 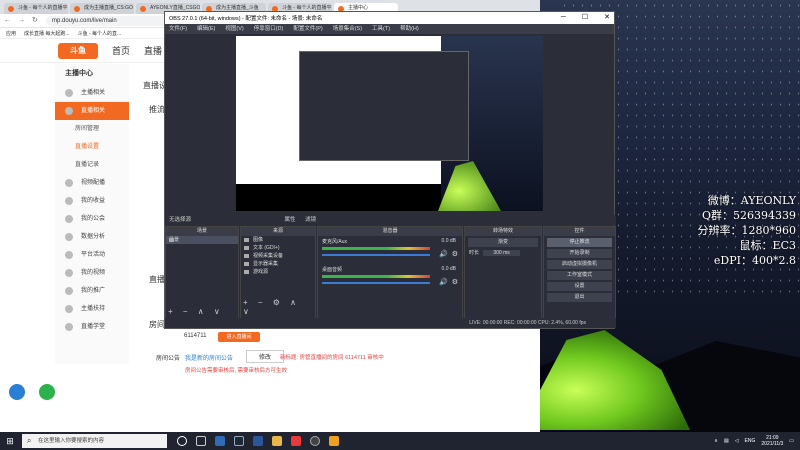 What do you see at coordinates (182, 441) in the screenshot?
I see `cortana-icon` at bounding box center [182, 441].